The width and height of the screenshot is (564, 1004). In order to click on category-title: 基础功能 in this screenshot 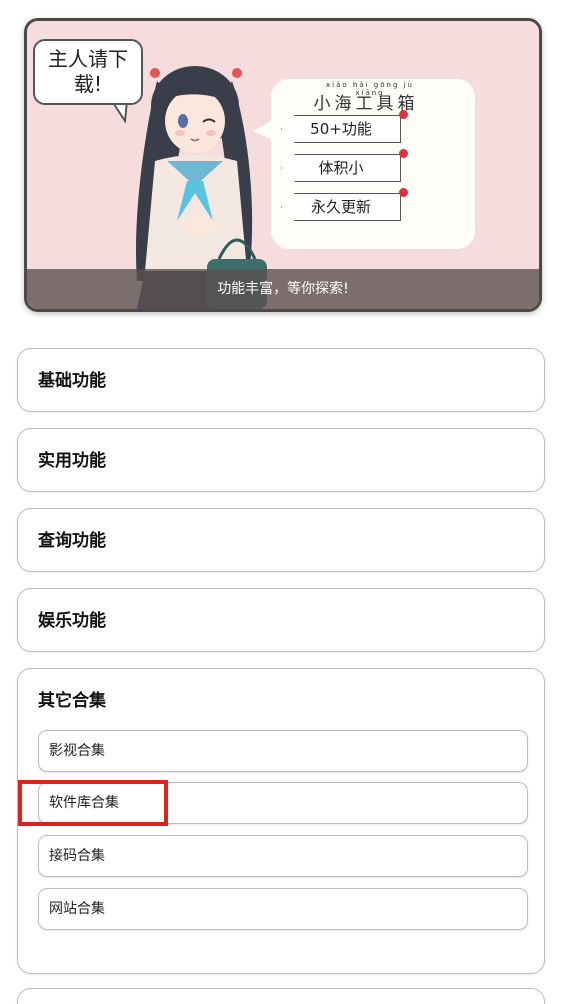, I will do `click(72, 381)`.